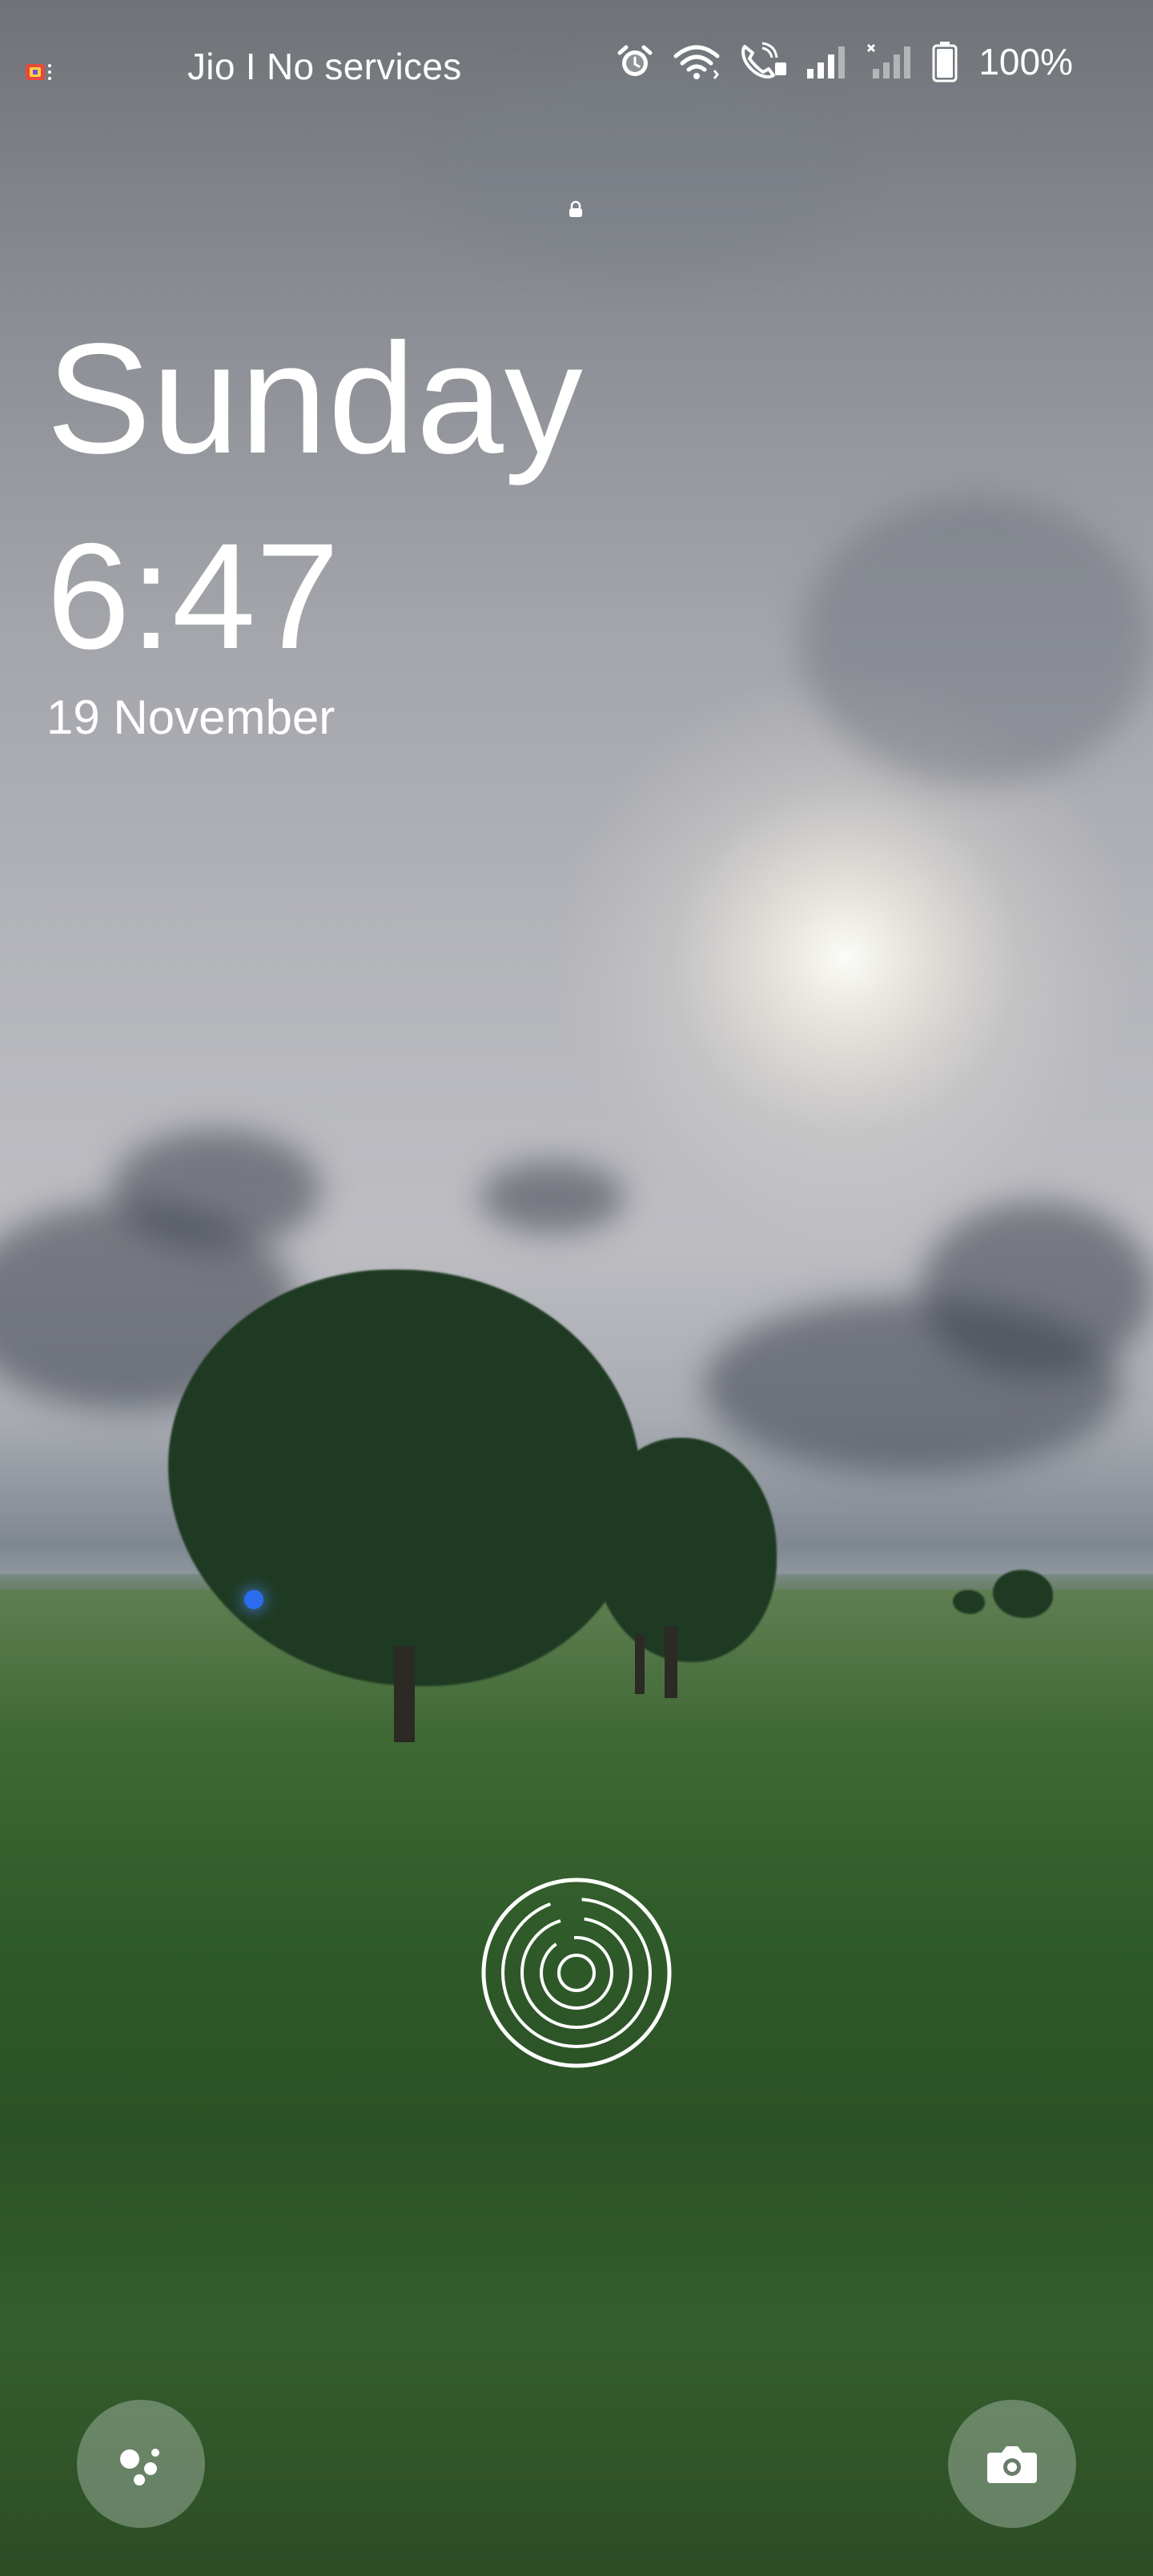 The height and width of the screenshot is (2576, 1153). I want to click on status-icons: 100%, so click(844, 62).